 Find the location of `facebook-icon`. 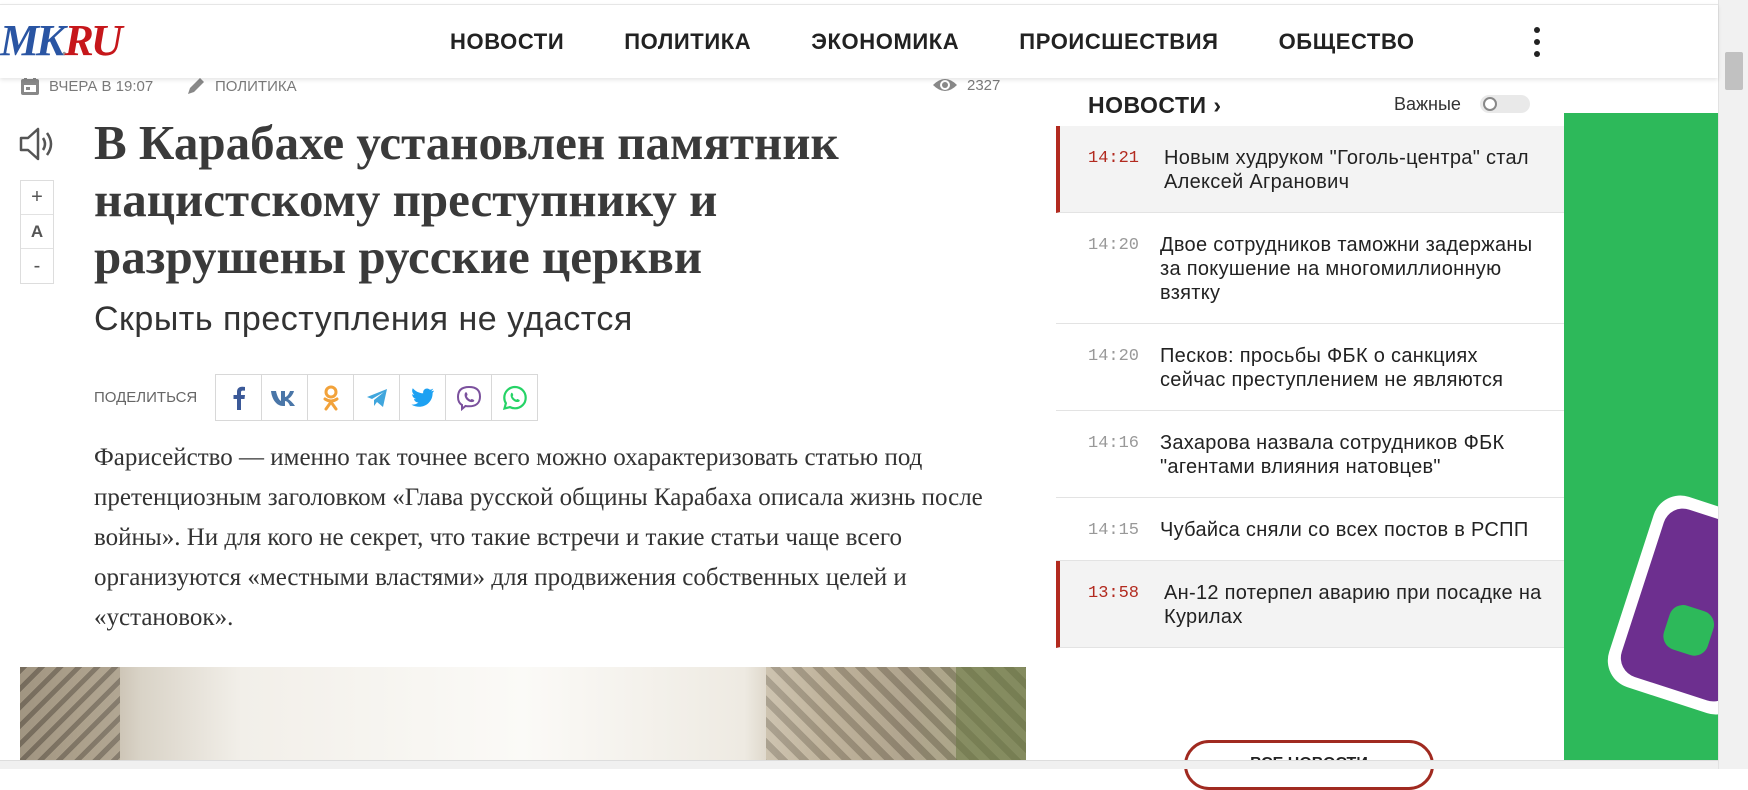

facebook-icon is located at coordinates (239, 398).